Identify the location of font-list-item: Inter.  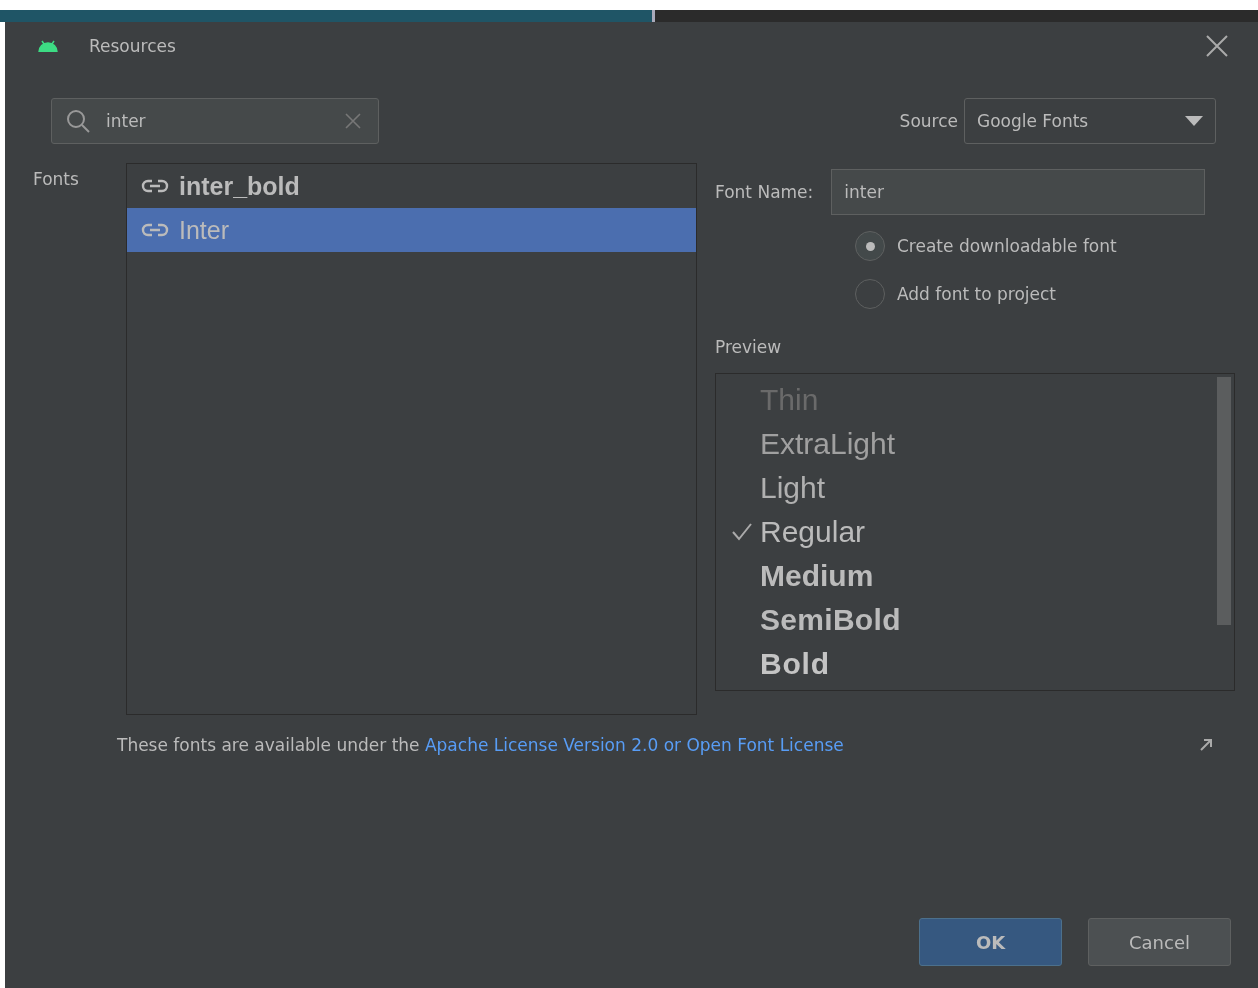
(411, 230).